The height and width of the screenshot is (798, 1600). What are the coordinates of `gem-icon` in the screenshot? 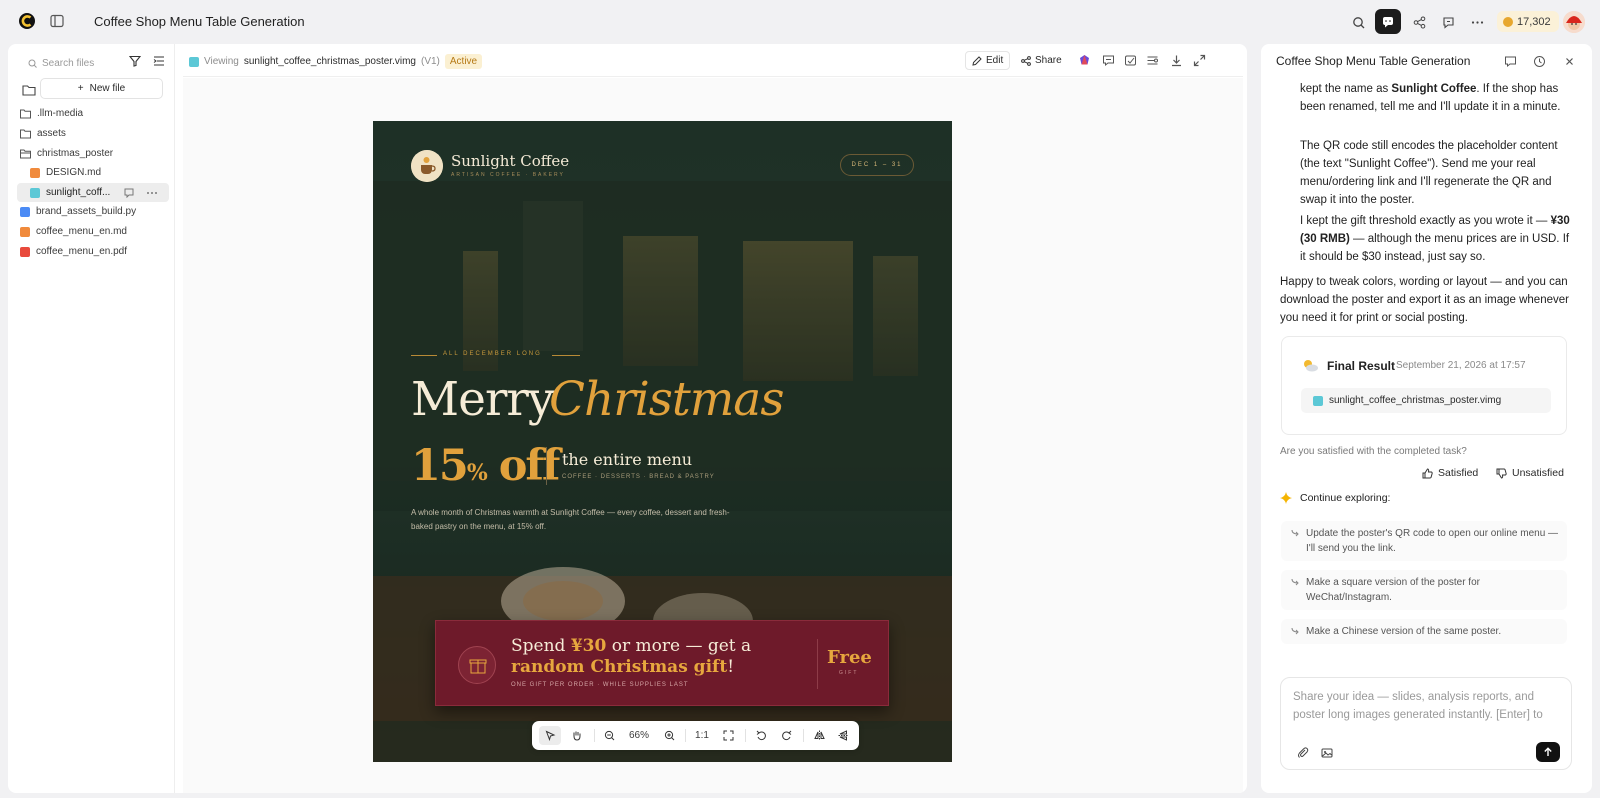 It's located at (1084, 60).